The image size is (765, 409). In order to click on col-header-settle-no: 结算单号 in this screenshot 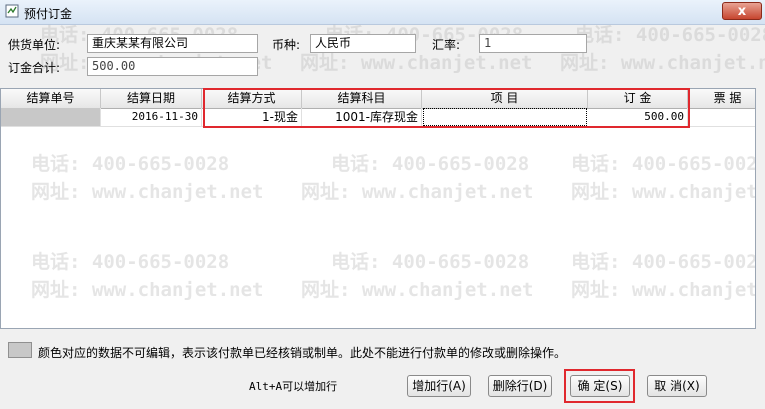, I will do `click(51, 98)`.